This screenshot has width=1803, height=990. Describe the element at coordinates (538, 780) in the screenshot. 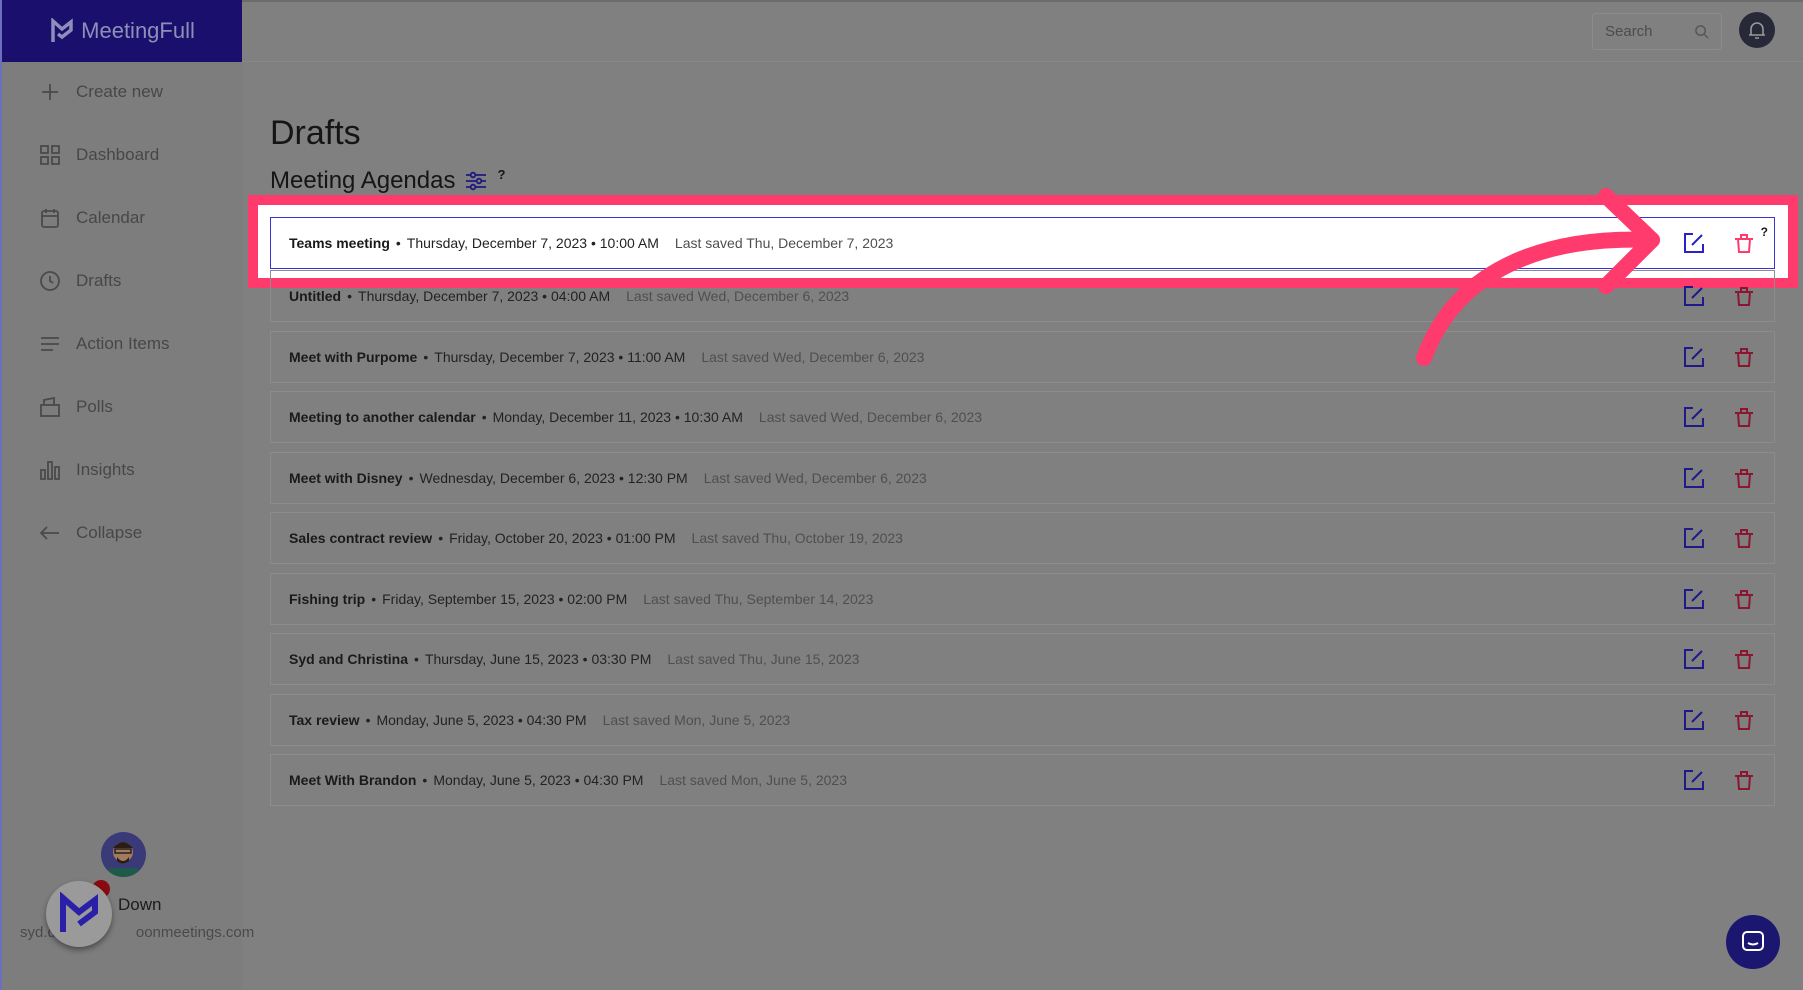

I see `draft-datetime: Monday, June 5, 2023 • 04:30 PM` at that location.